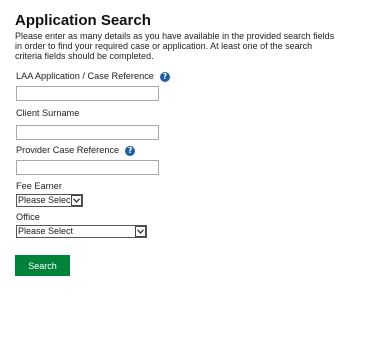  I want to click on provider-case-reference-group: Provider Case Reference ?, so click(87, 160).